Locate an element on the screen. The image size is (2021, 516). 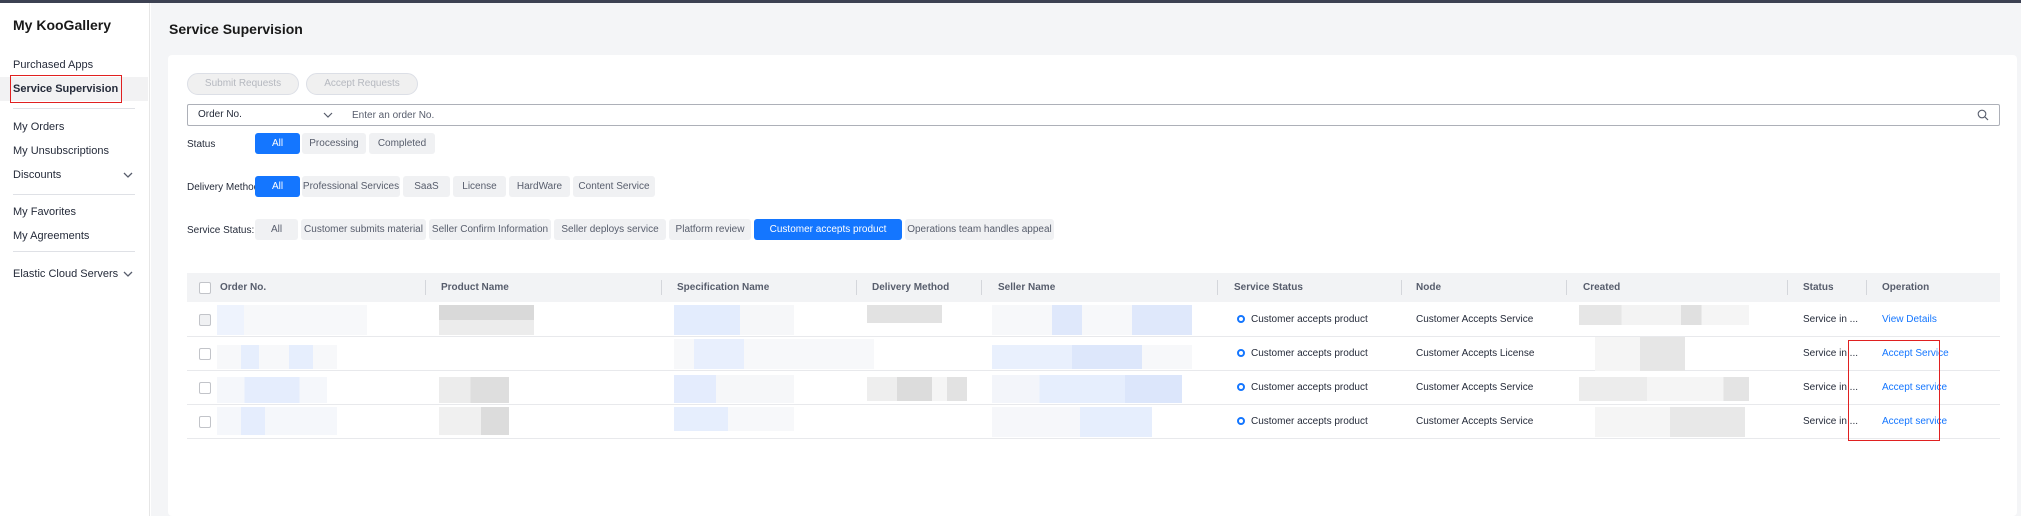
search-bar: Order No. is located at coordinates (1093, 115).